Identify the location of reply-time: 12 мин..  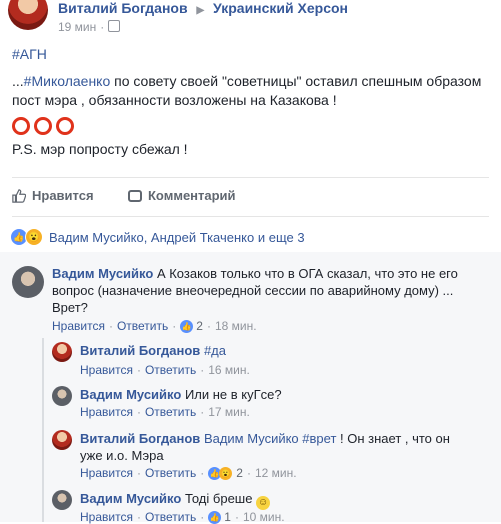
(276, 473).